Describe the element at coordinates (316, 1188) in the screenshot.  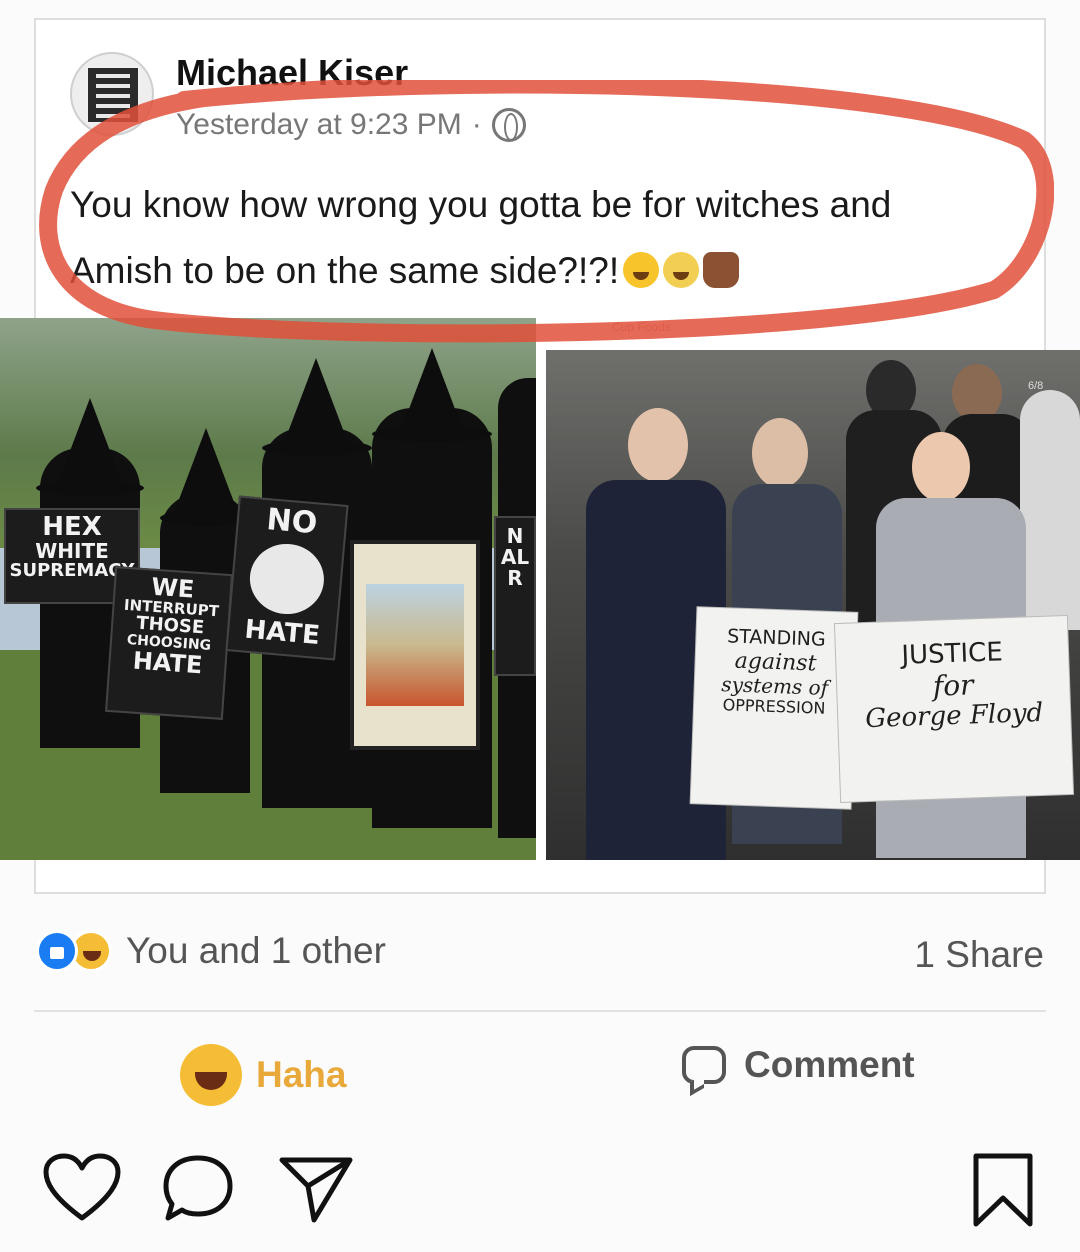
I see `send-icon` at that location.